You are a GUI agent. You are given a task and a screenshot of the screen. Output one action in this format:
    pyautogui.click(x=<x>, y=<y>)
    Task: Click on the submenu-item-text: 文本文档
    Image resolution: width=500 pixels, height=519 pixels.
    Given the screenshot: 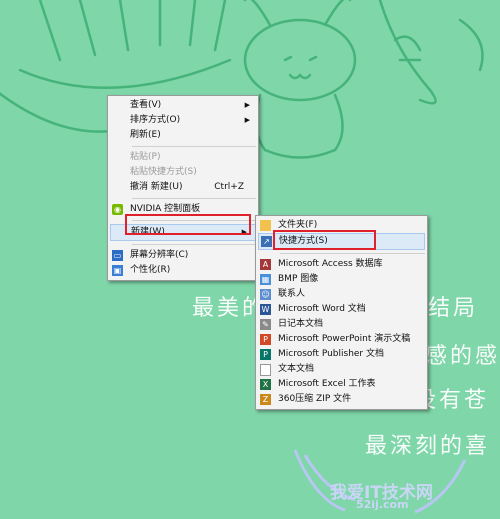 What is the action you would take?
    pyautogui.click(x=341, y=369)
    